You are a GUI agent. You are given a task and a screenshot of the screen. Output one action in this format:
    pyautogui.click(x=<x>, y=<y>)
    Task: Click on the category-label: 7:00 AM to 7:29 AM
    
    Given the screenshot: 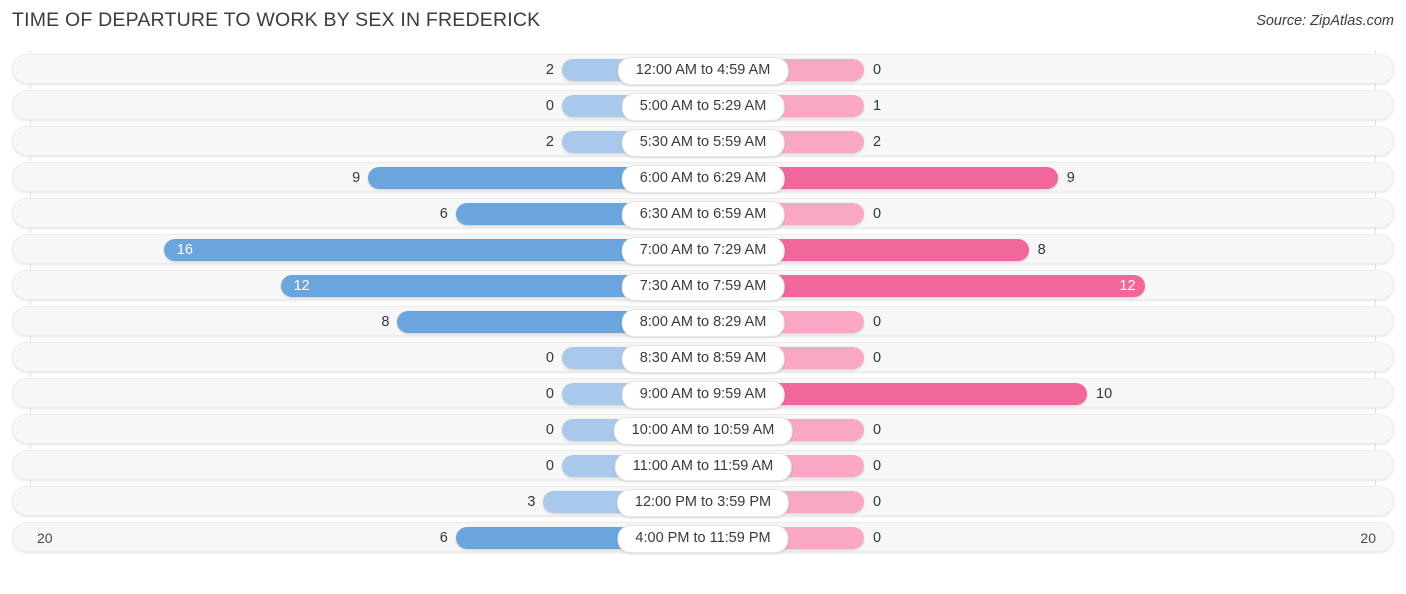 What is the action you would take?
    pyautogui.click(x=703, y=251)
    